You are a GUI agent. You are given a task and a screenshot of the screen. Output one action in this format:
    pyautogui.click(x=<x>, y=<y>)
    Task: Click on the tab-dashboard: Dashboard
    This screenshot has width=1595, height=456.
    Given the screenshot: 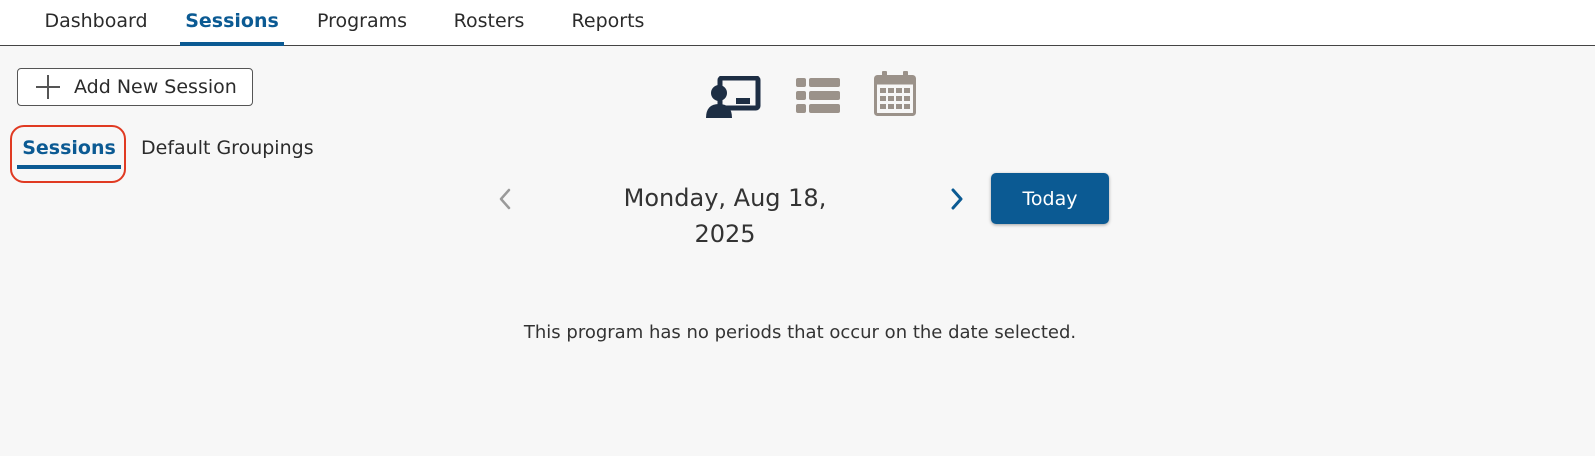 What is the action you would take?
    pyautogui.click(x=96, y=22)
    